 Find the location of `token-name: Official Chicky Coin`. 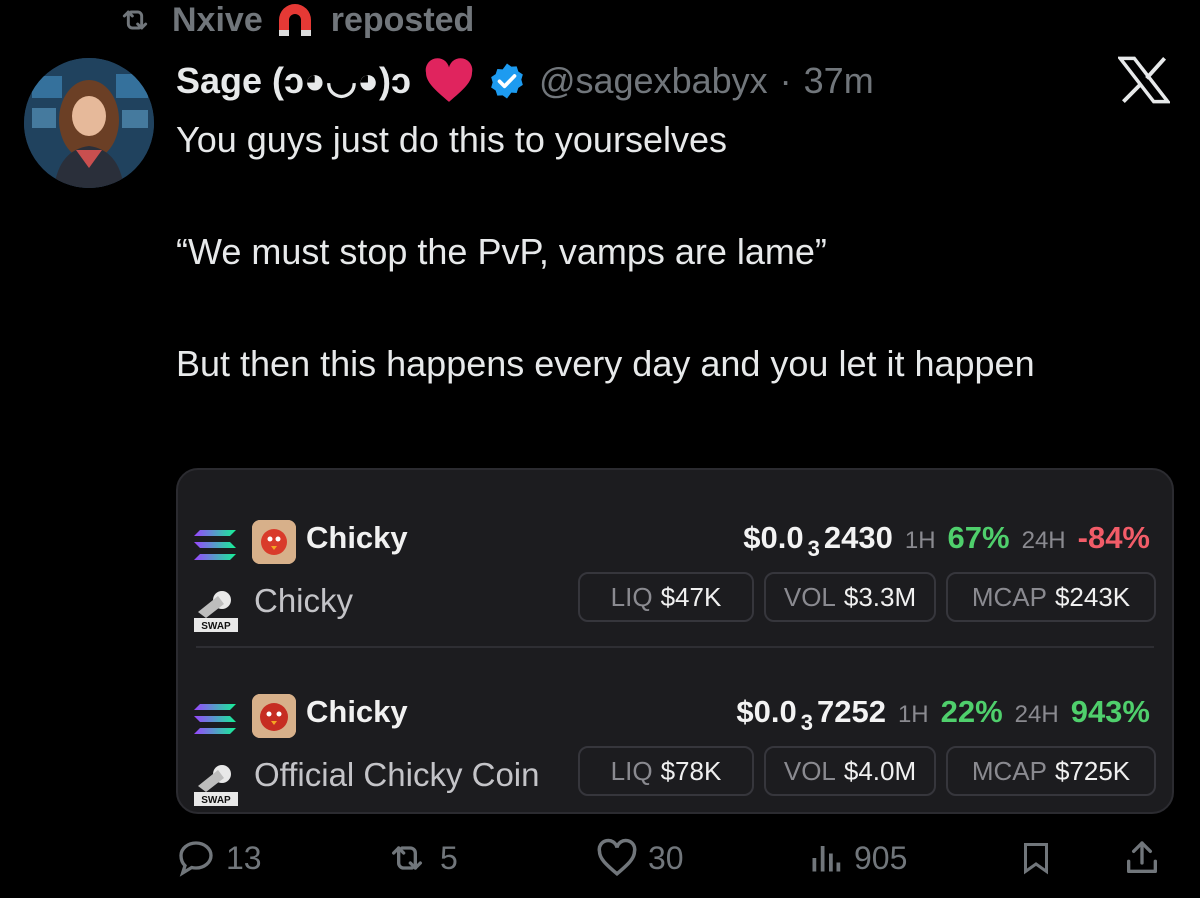

token-name: Official Chicky Coin is located at coordinates (397, 774).